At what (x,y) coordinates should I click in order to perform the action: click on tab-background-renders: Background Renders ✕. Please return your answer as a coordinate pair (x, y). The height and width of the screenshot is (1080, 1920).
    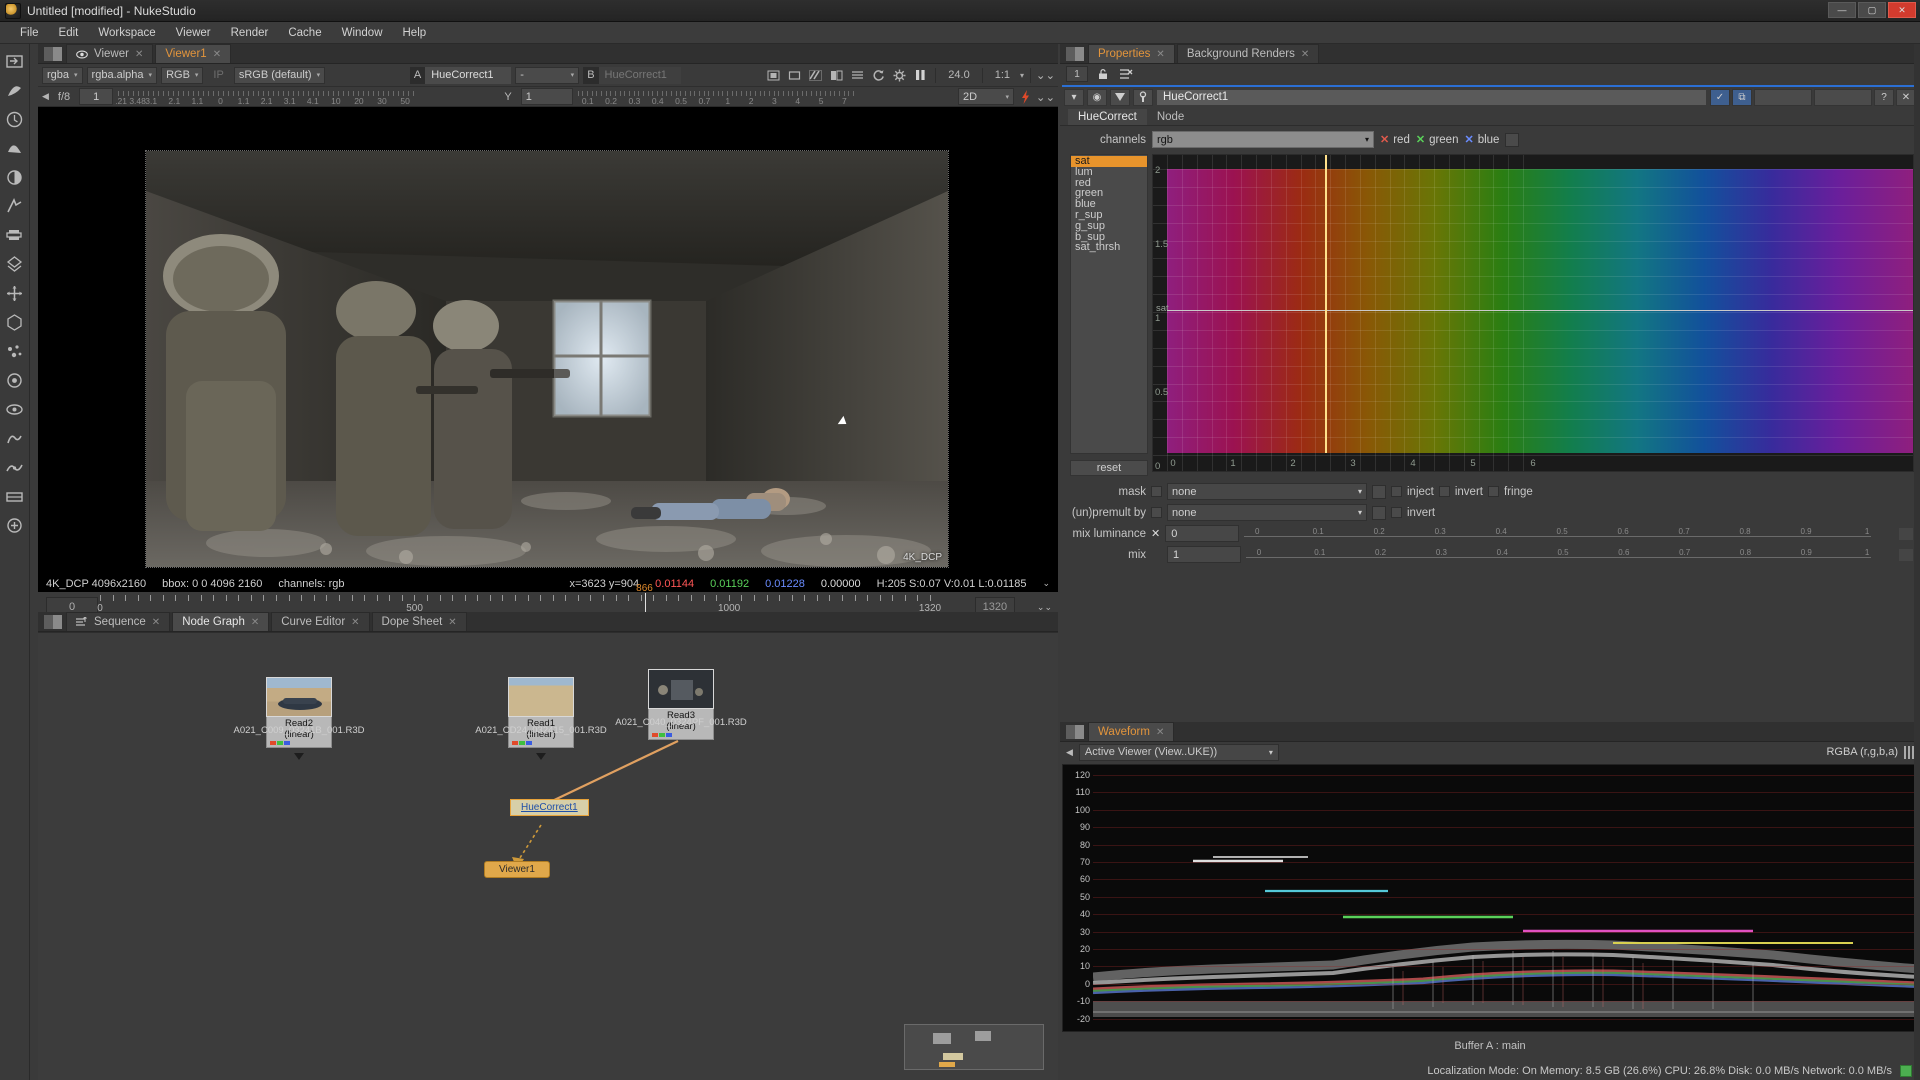
    Looking at the image, I should click on (1248, 53).